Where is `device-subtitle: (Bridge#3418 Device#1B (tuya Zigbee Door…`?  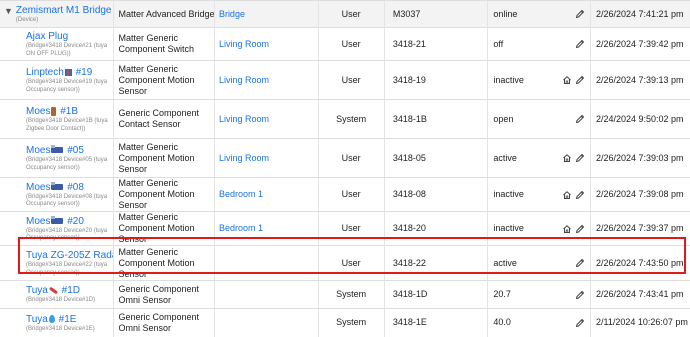
device-subtitle: (Bridge#3418 Device#1B (tuya Zigbee Door… is located at coordinates (67, 125).